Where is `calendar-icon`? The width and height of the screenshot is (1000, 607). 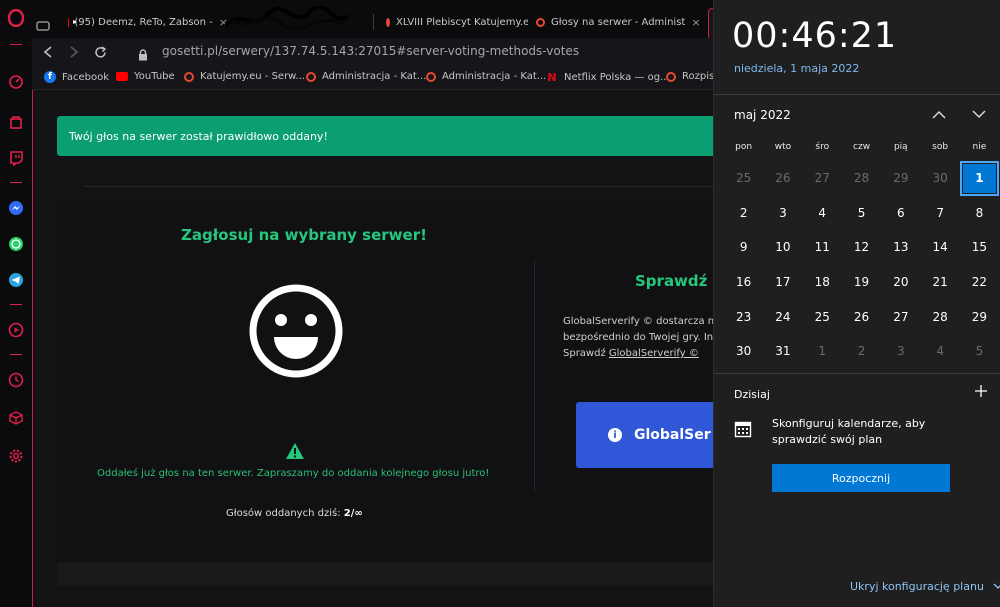
calendar-icon is located at coordinates (743, 431).